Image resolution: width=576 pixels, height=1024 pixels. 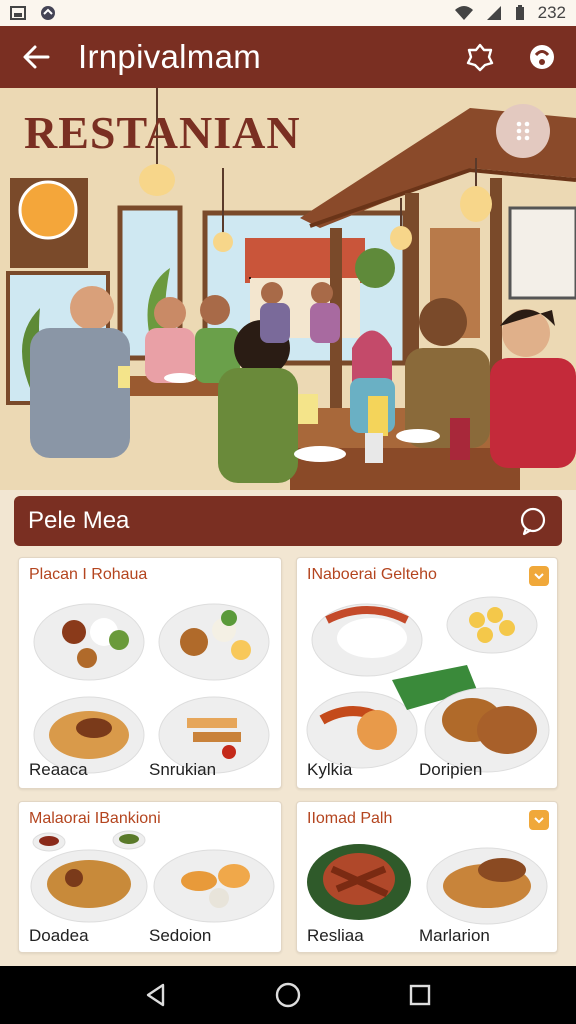 I want to click on hero-title: RESTANIAN, so click(x=162, y=132).